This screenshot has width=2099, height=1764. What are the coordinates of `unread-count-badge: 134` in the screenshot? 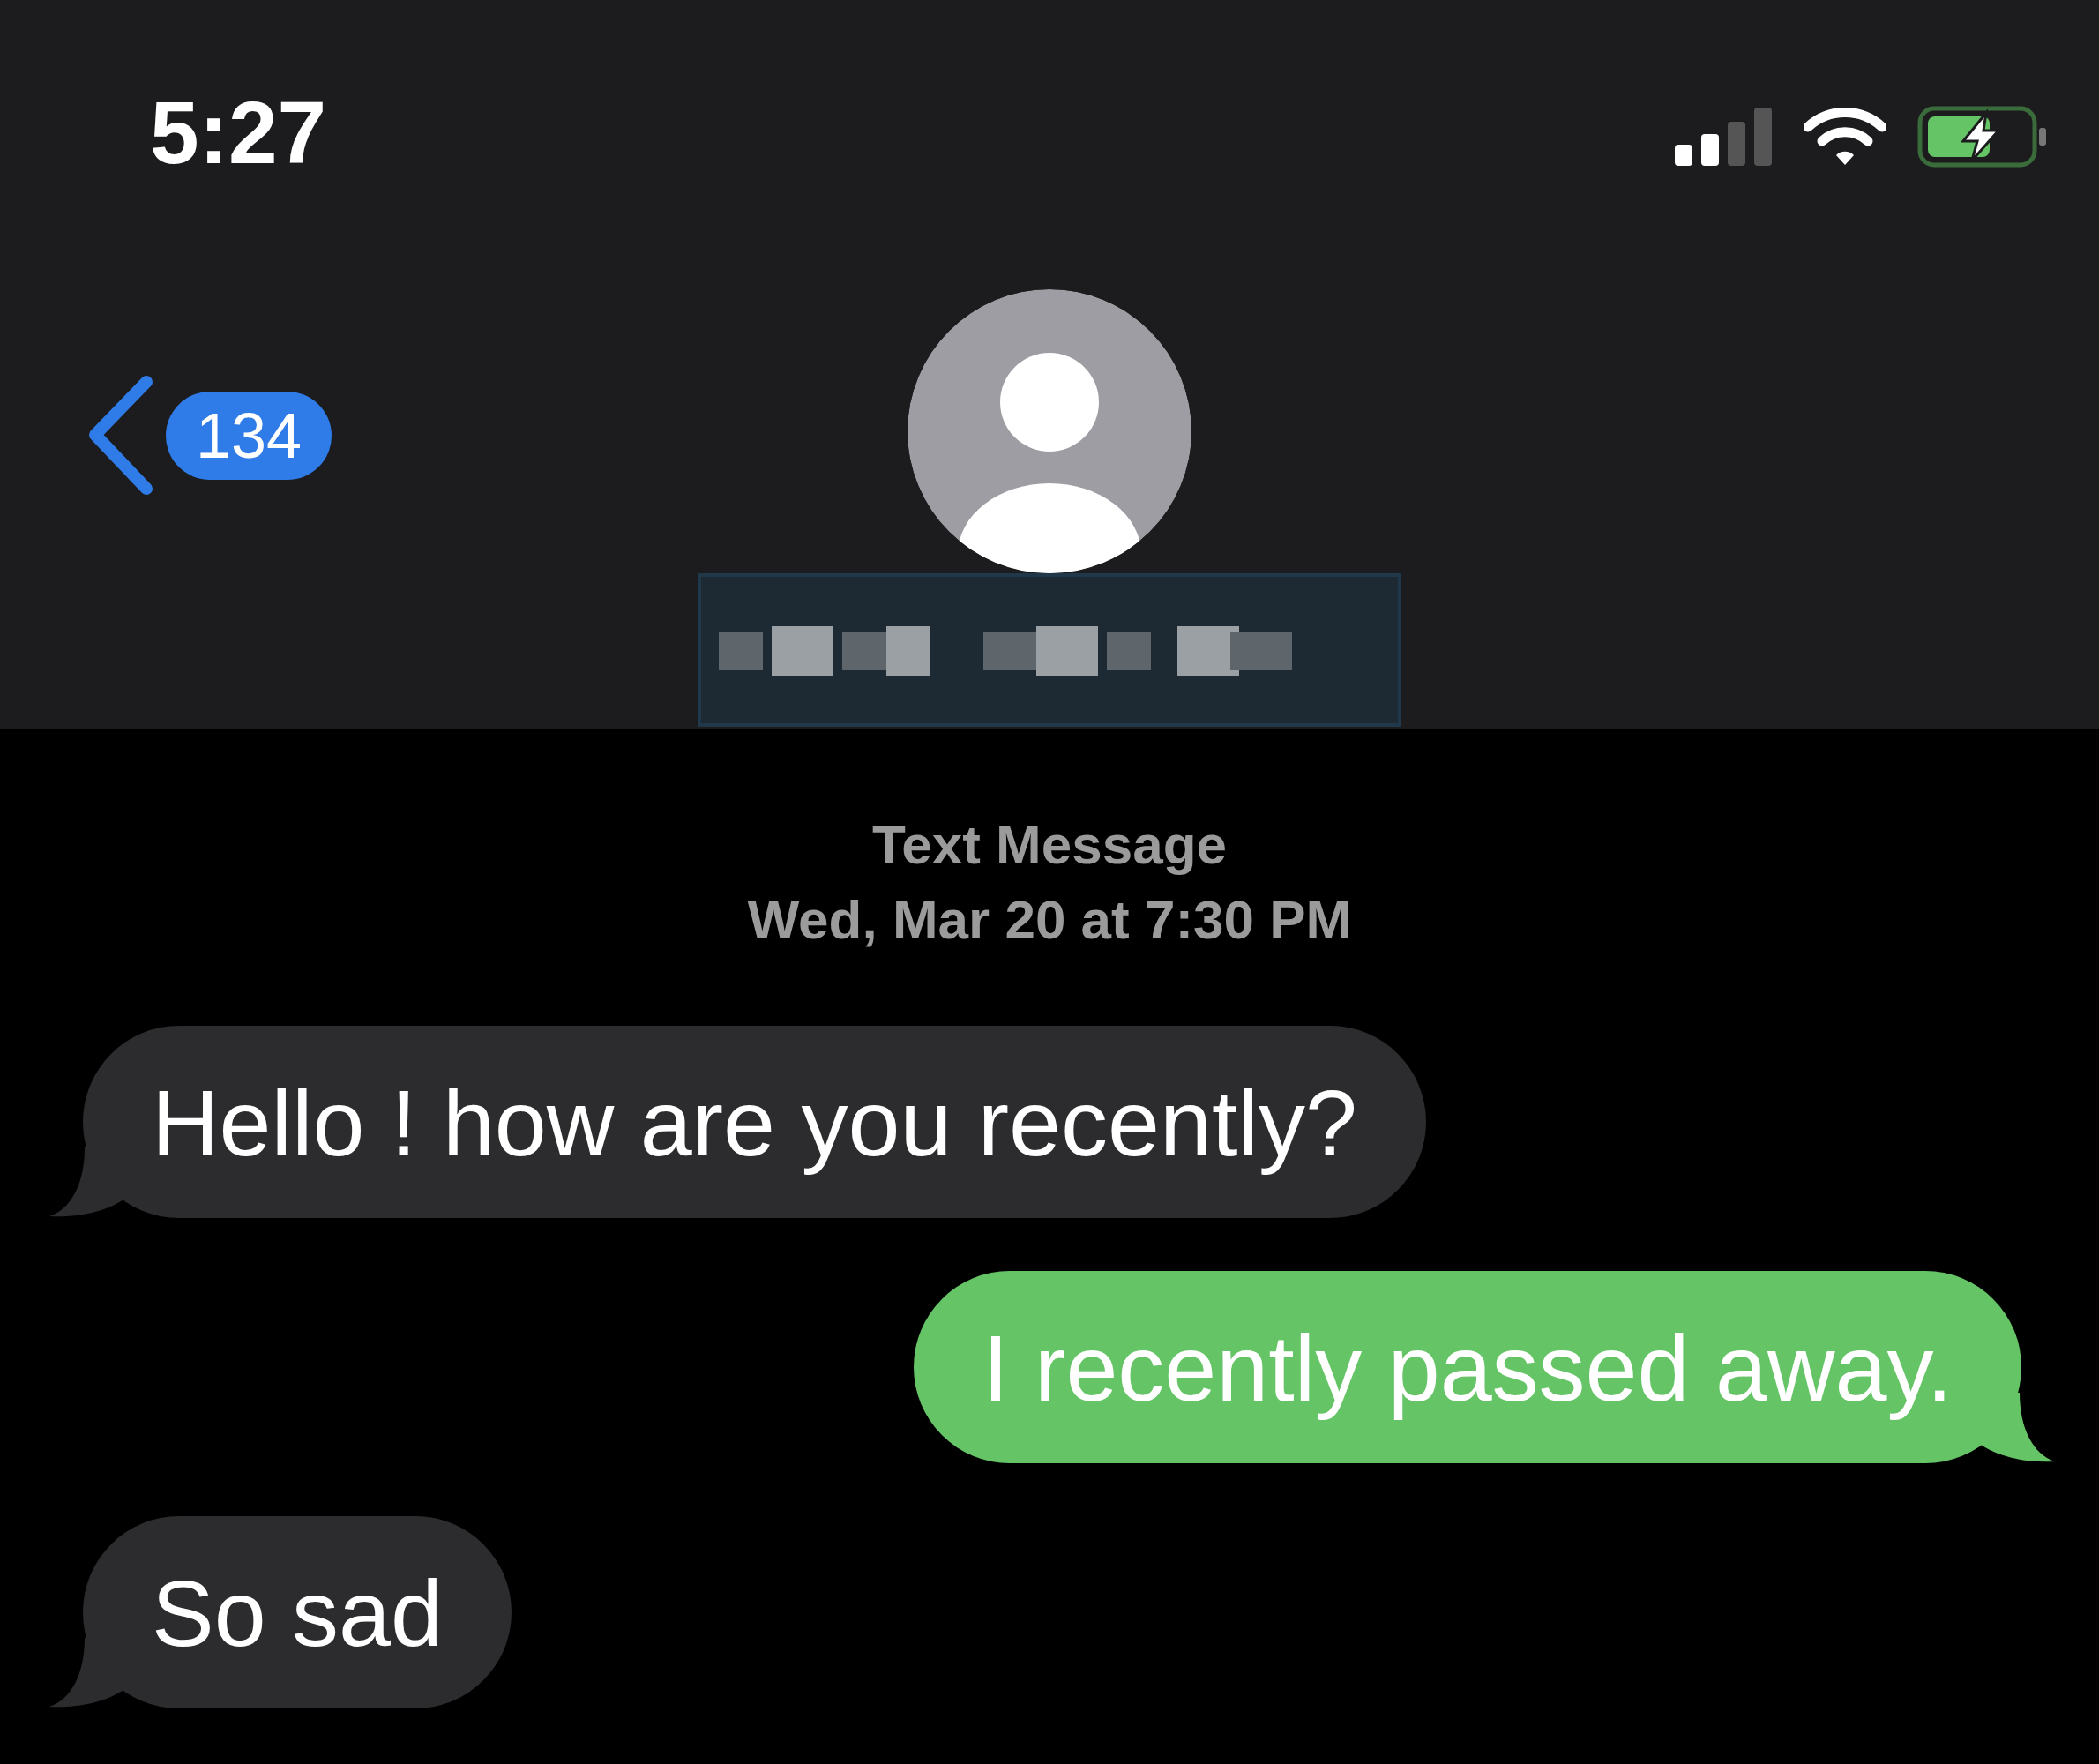 It's located at (249, 435).